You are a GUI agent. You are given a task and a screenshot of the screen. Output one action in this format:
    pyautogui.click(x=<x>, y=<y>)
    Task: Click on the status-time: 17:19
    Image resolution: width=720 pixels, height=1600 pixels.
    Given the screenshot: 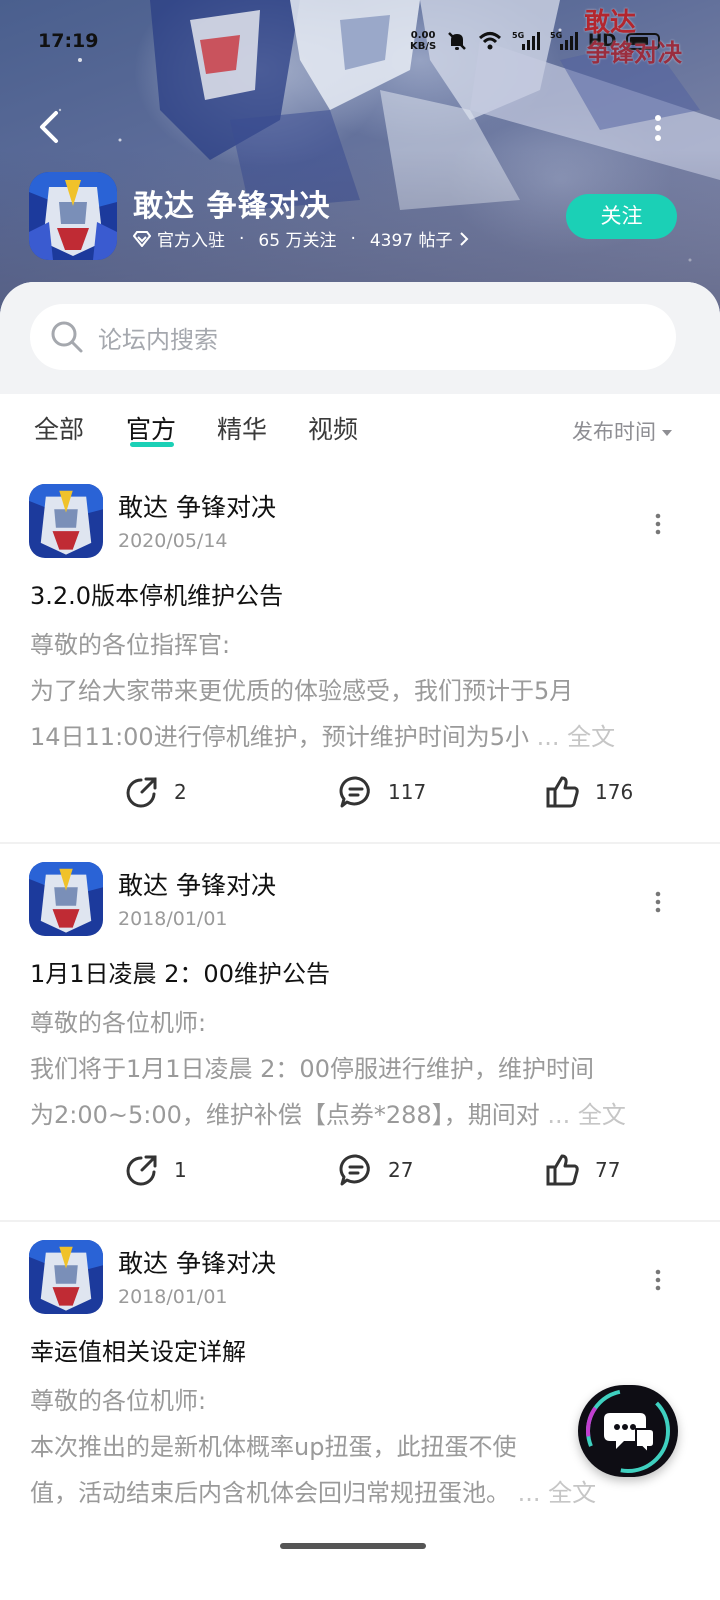 What is the action you would take?
    pyautogui.click(x=68, y=41)
    